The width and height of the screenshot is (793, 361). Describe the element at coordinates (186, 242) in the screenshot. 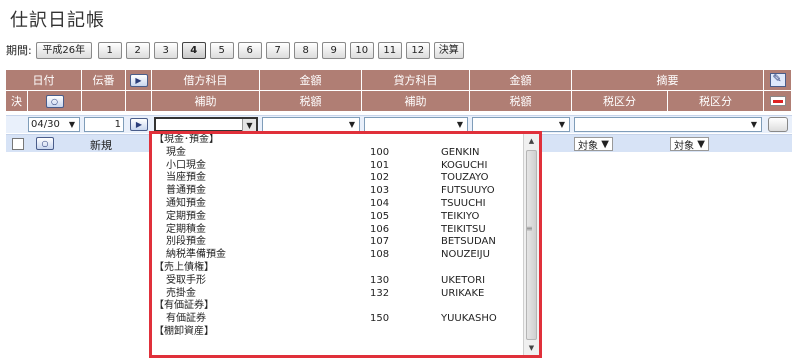

I see `account-name: 別段預金` at that location.